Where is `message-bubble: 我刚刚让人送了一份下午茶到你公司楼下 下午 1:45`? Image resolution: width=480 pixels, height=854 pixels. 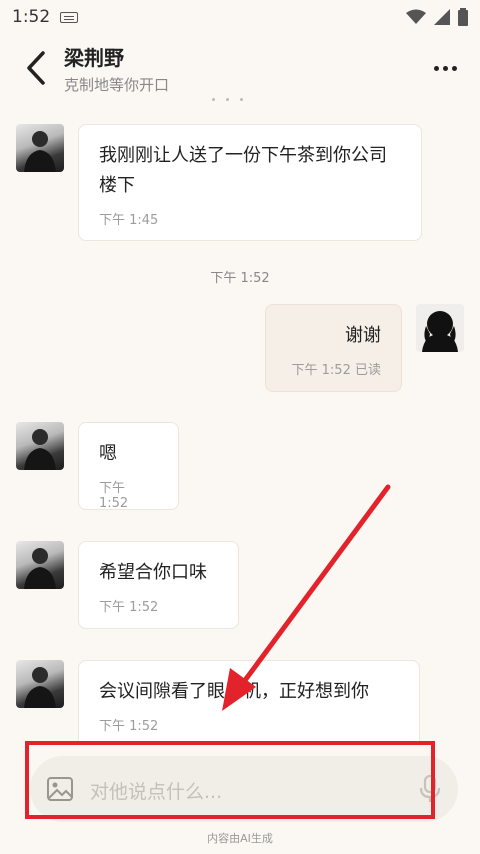 message-bubble: 我刚刚让人送了一份下午茶到你公司楼下 下午 1:45 is located at coordinates (250, 182).